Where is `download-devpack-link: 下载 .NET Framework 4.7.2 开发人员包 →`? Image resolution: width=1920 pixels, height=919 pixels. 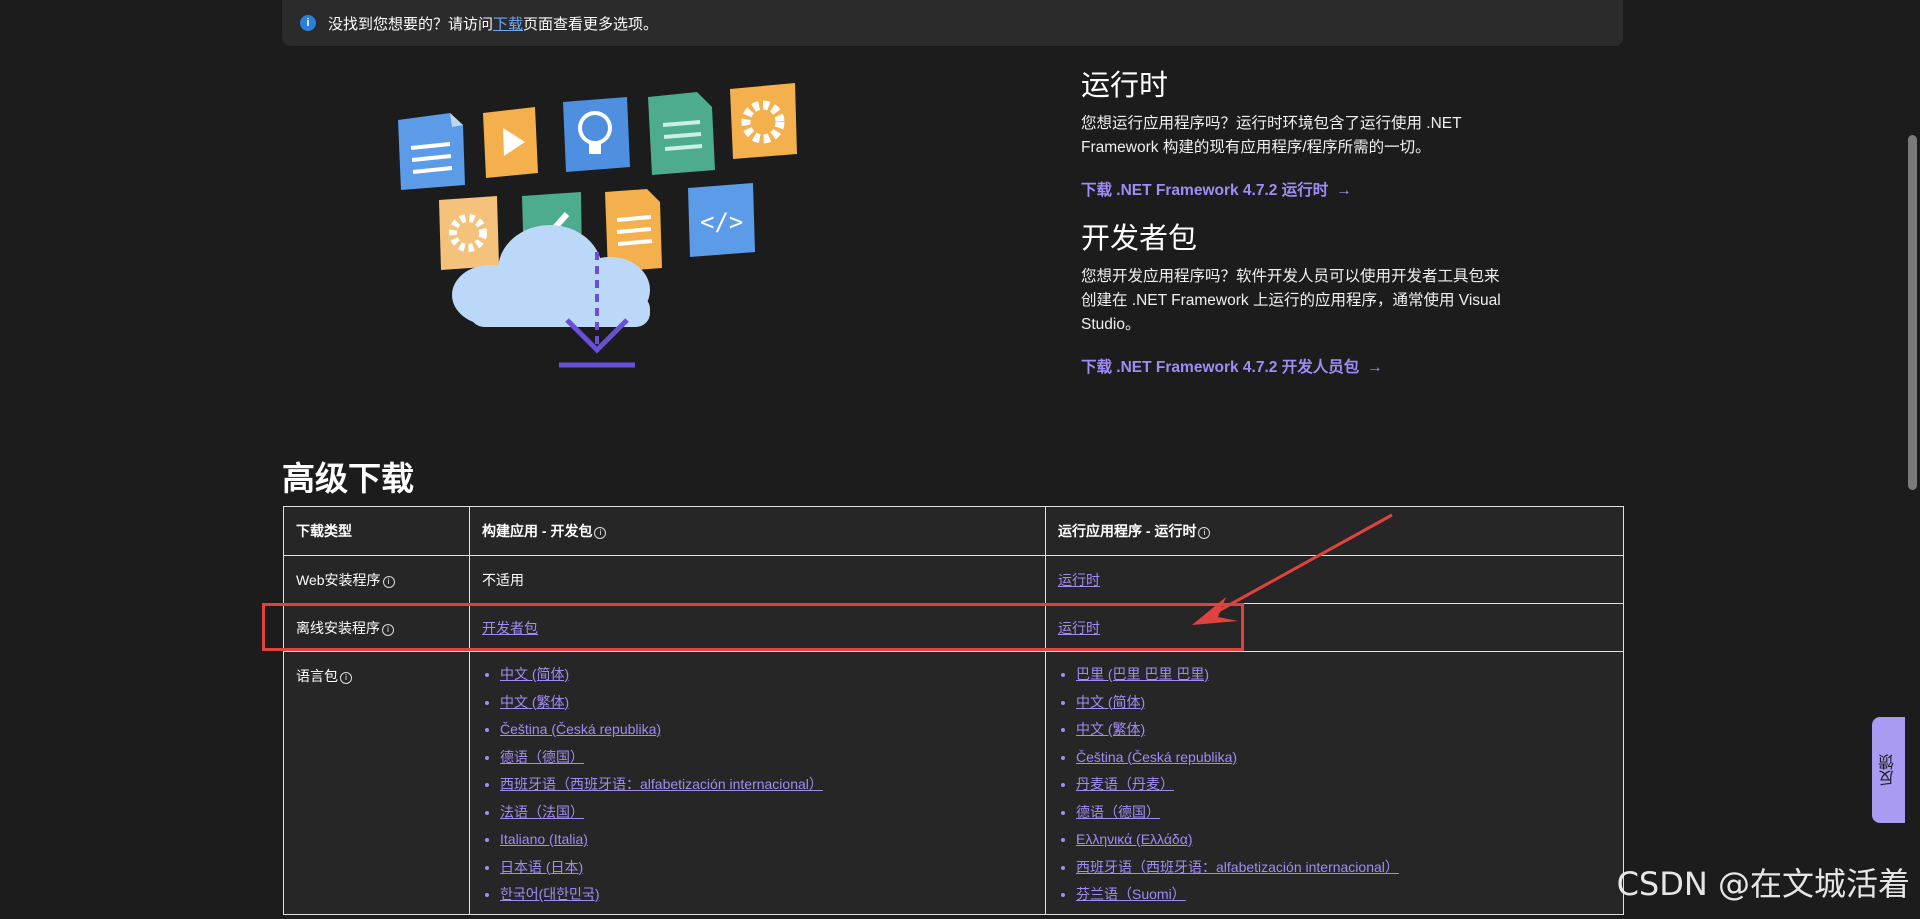
download-devpack-link: 下载 .NET Framework 4.7.2 开发人员包 → is located at coordinates (1232, 366).